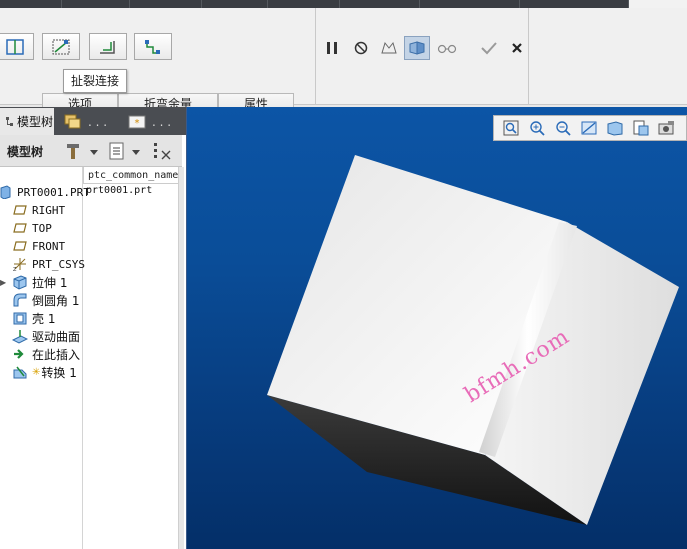  I want to click on tree-item-extrude: ▶ 拉伸 1, so click(33, 282).